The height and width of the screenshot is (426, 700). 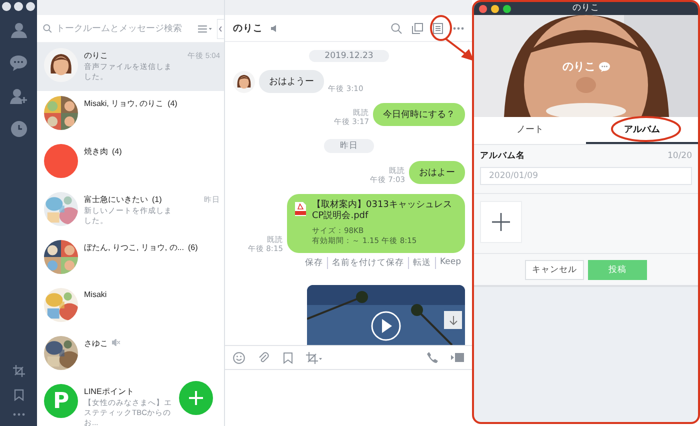 I want to click on chat-list-item: Misaki, so click(x=130, y=307).